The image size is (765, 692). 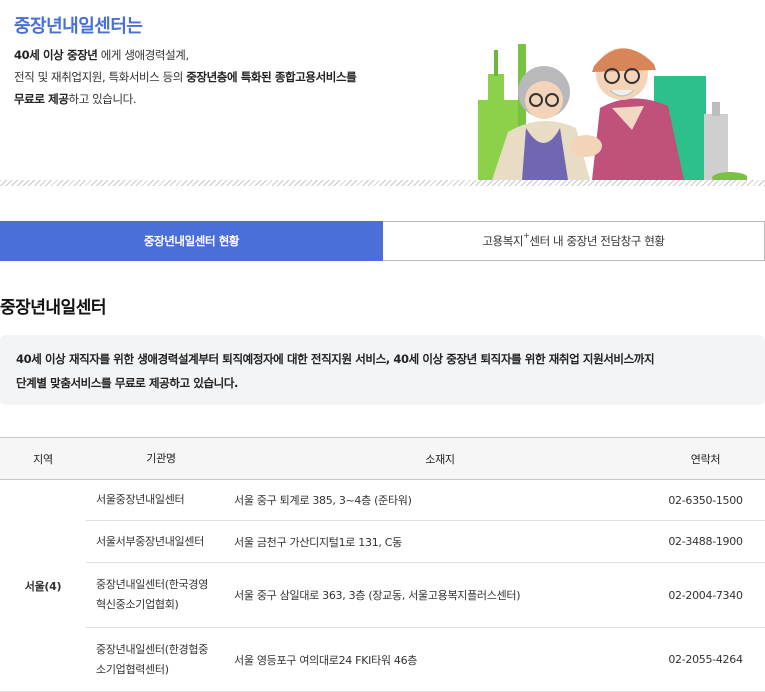 What do you see at coordinates (137, 604) in the screenshot?
I see `org-name-line-2: 혁신중소기업협회)` at bounding box center [137, 604].